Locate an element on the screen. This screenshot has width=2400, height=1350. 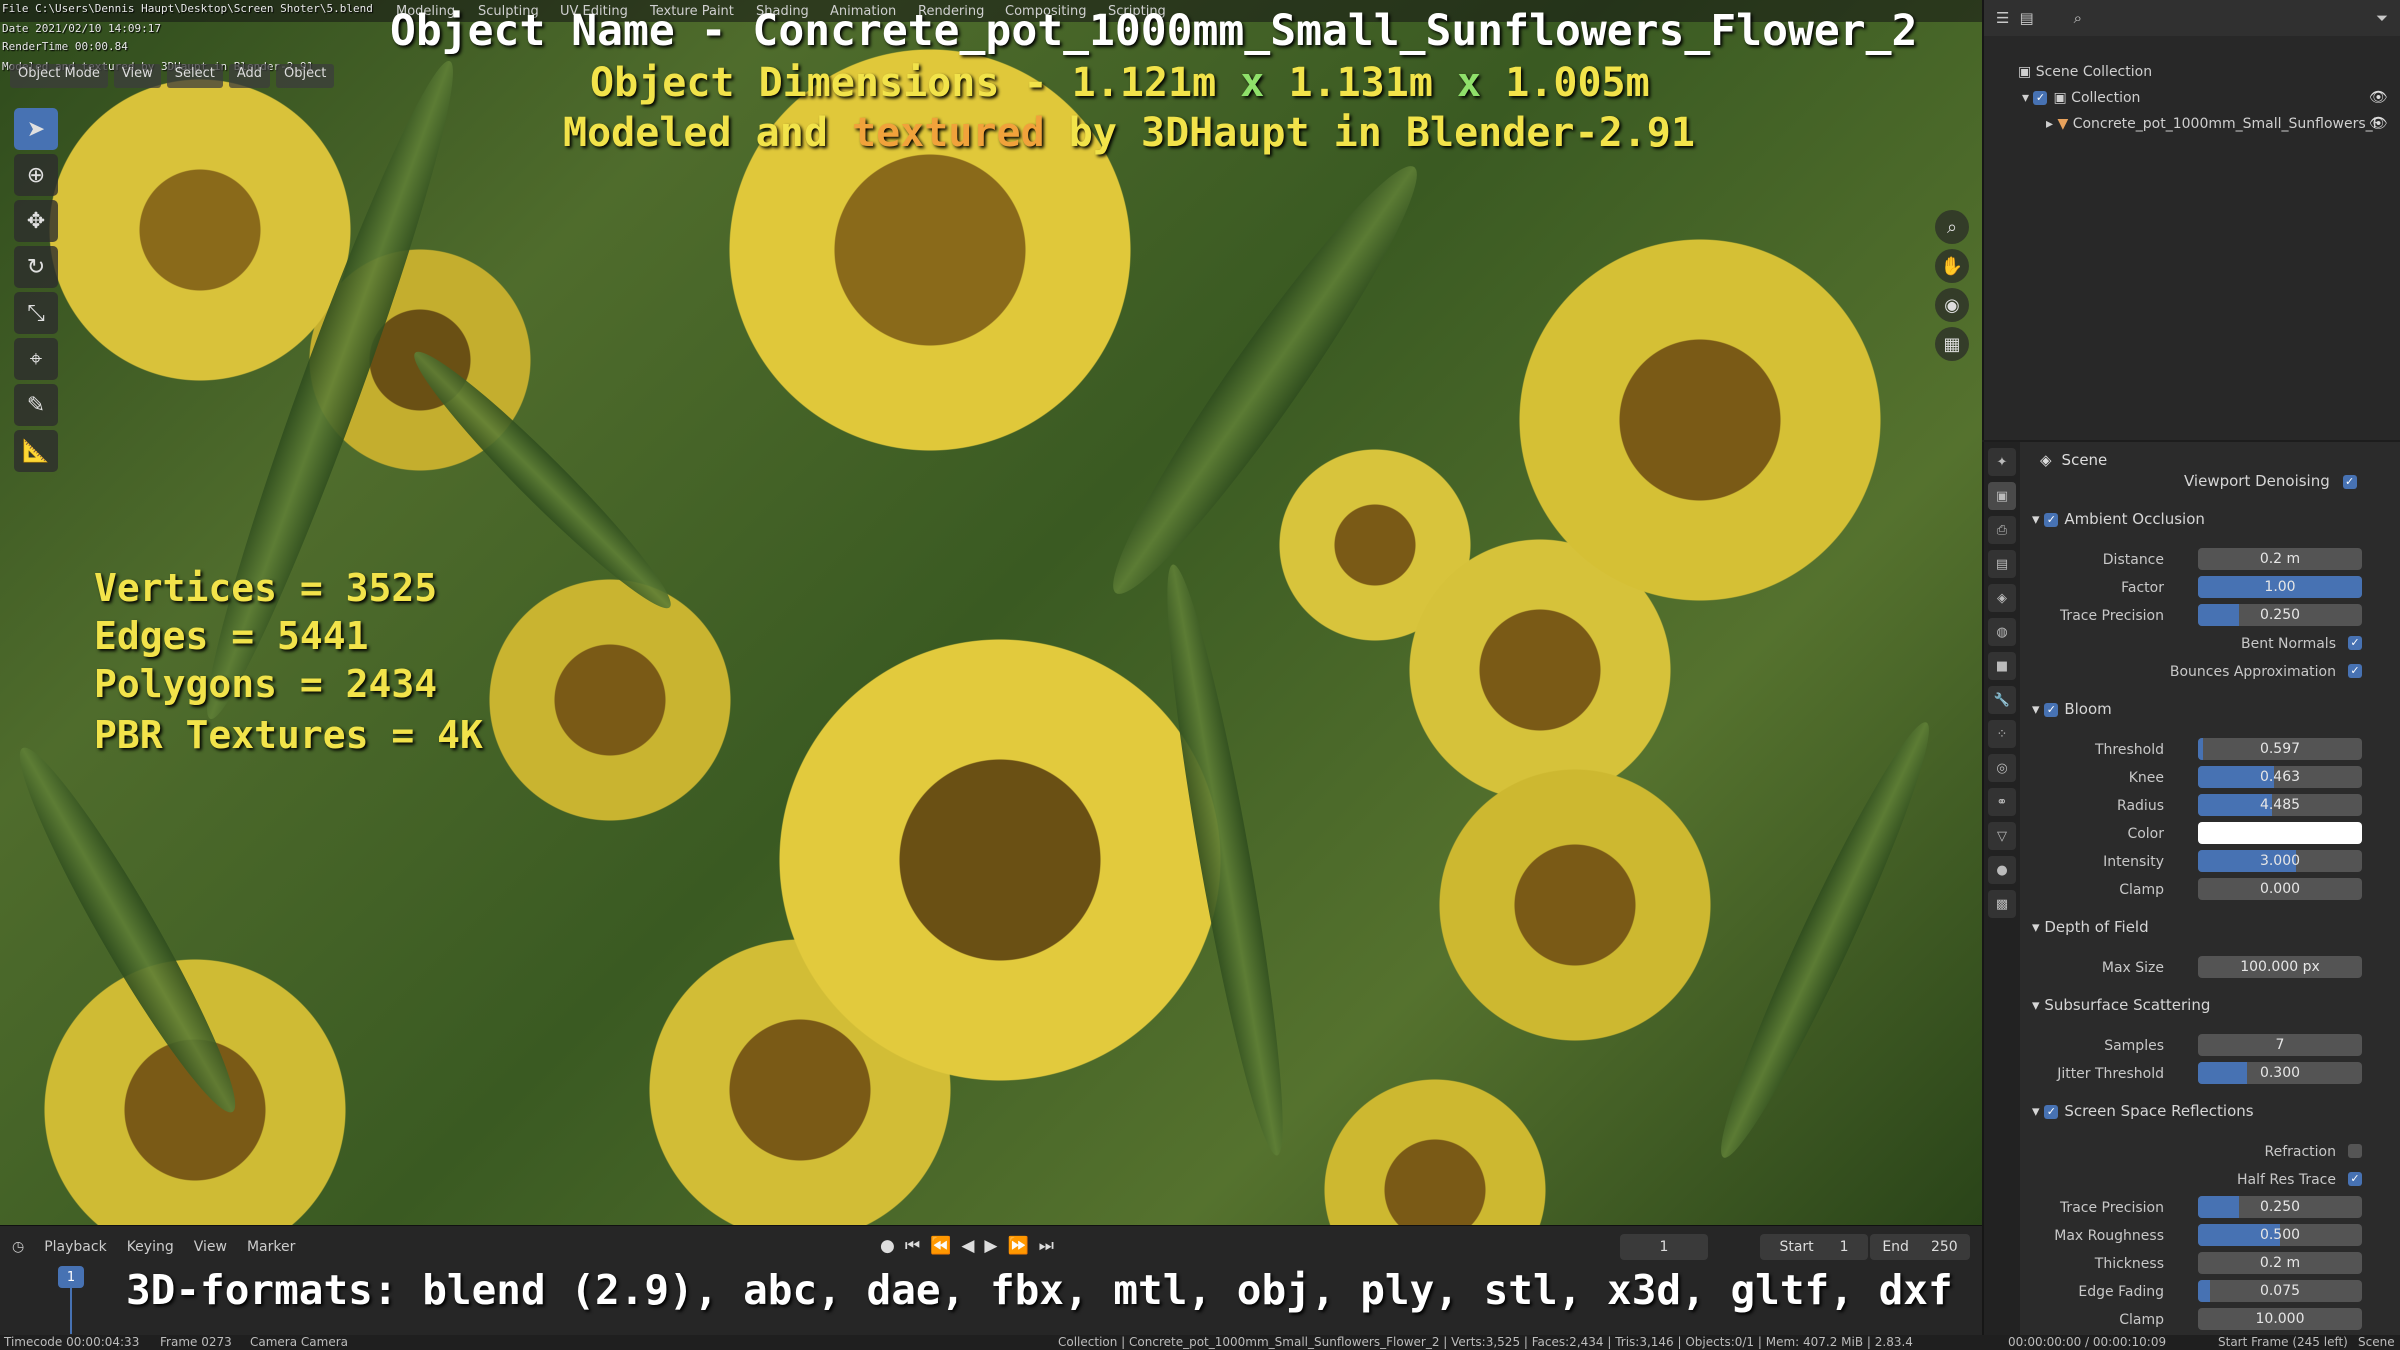
tool-tab: ✦ is located at coordinates (2002, 462).